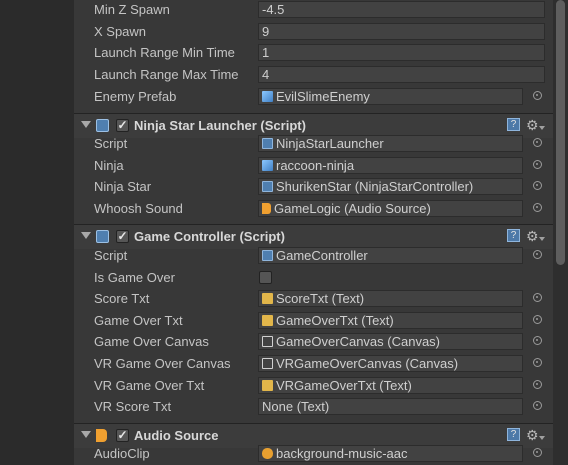 The image size is (568, 465). I want to click on object-field-value: ScoreTxt (Text), so click(320, 298).